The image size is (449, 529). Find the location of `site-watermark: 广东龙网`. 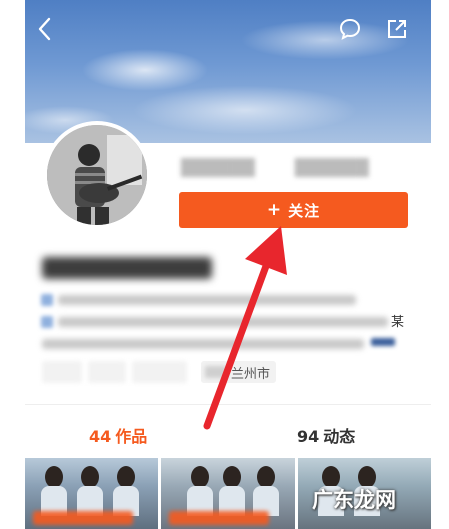

site-watermark: 广东龙网 is located at coordinates (354, 499).